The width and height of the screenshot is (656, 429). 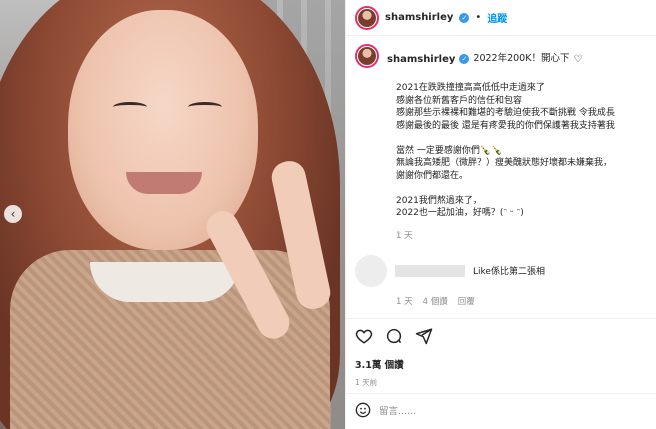 I want to click on follow-button: 追蹤, so click(x=497, y=17).